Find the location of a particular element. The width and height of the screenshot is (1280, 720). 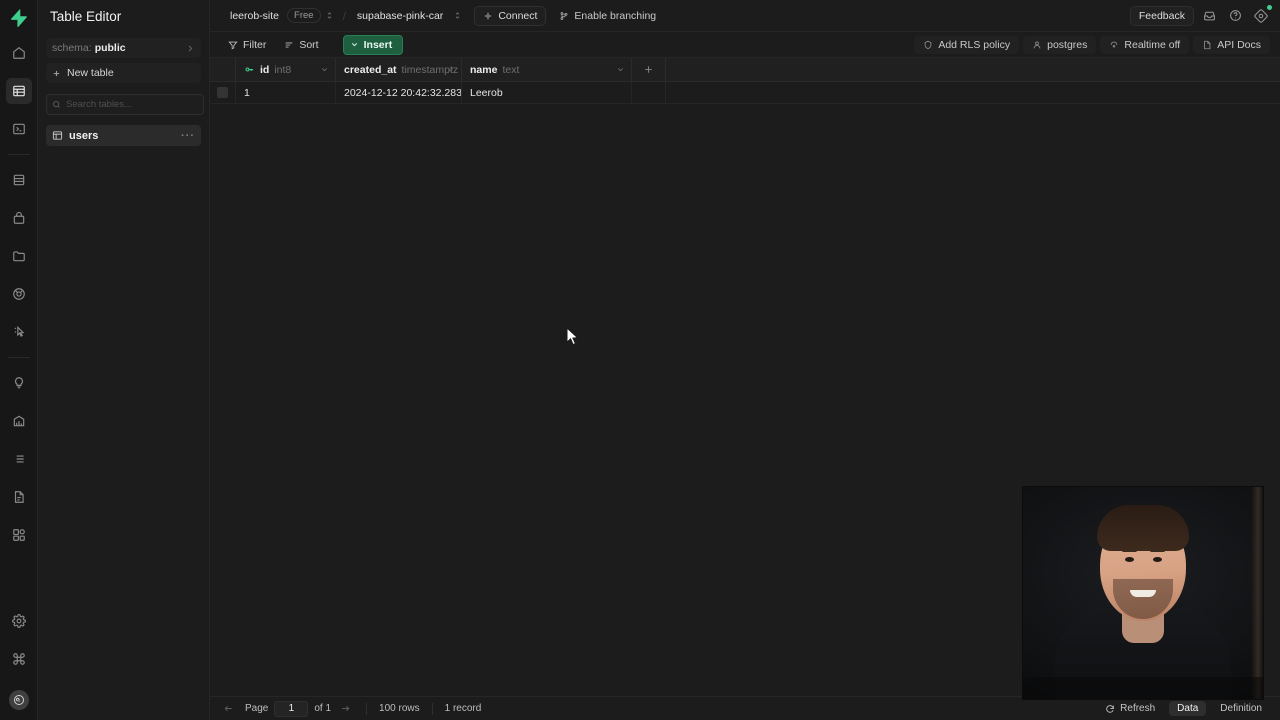

refresh-label: Refresh is located at coordinates (1138, 708).